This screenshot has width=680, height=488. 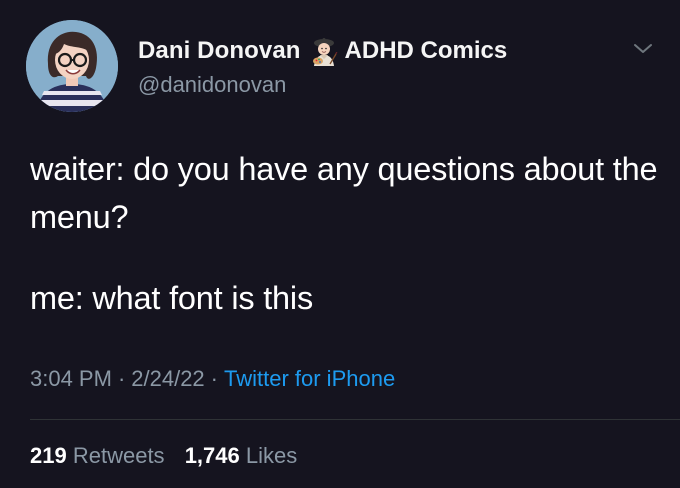 What do you see at coordinates (271, 455) in the screenshot?
I see `likes-label: Likes` at bounding box center [271, 455].